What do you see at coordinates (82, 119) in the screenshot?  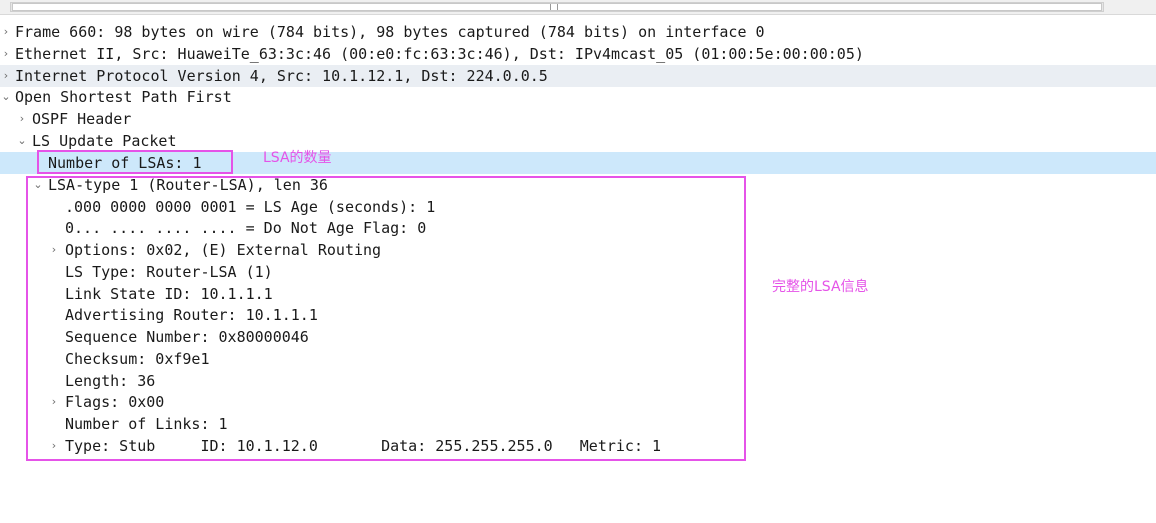 I see `tree-row-label: OSPF Header` at bounding box center [82, 119].